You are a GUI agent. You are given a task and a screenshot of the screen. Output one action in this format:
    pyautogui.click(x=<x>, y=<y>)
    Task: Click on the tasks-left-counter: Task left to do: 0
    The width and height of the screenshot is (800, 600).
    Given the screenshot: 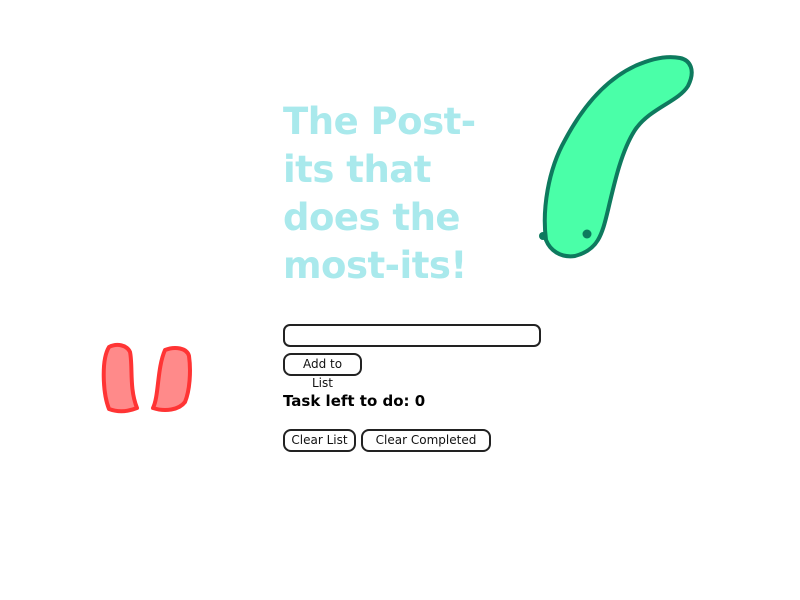 What is the action you would take?
    pyautogui.click(x=354, y=401)
    